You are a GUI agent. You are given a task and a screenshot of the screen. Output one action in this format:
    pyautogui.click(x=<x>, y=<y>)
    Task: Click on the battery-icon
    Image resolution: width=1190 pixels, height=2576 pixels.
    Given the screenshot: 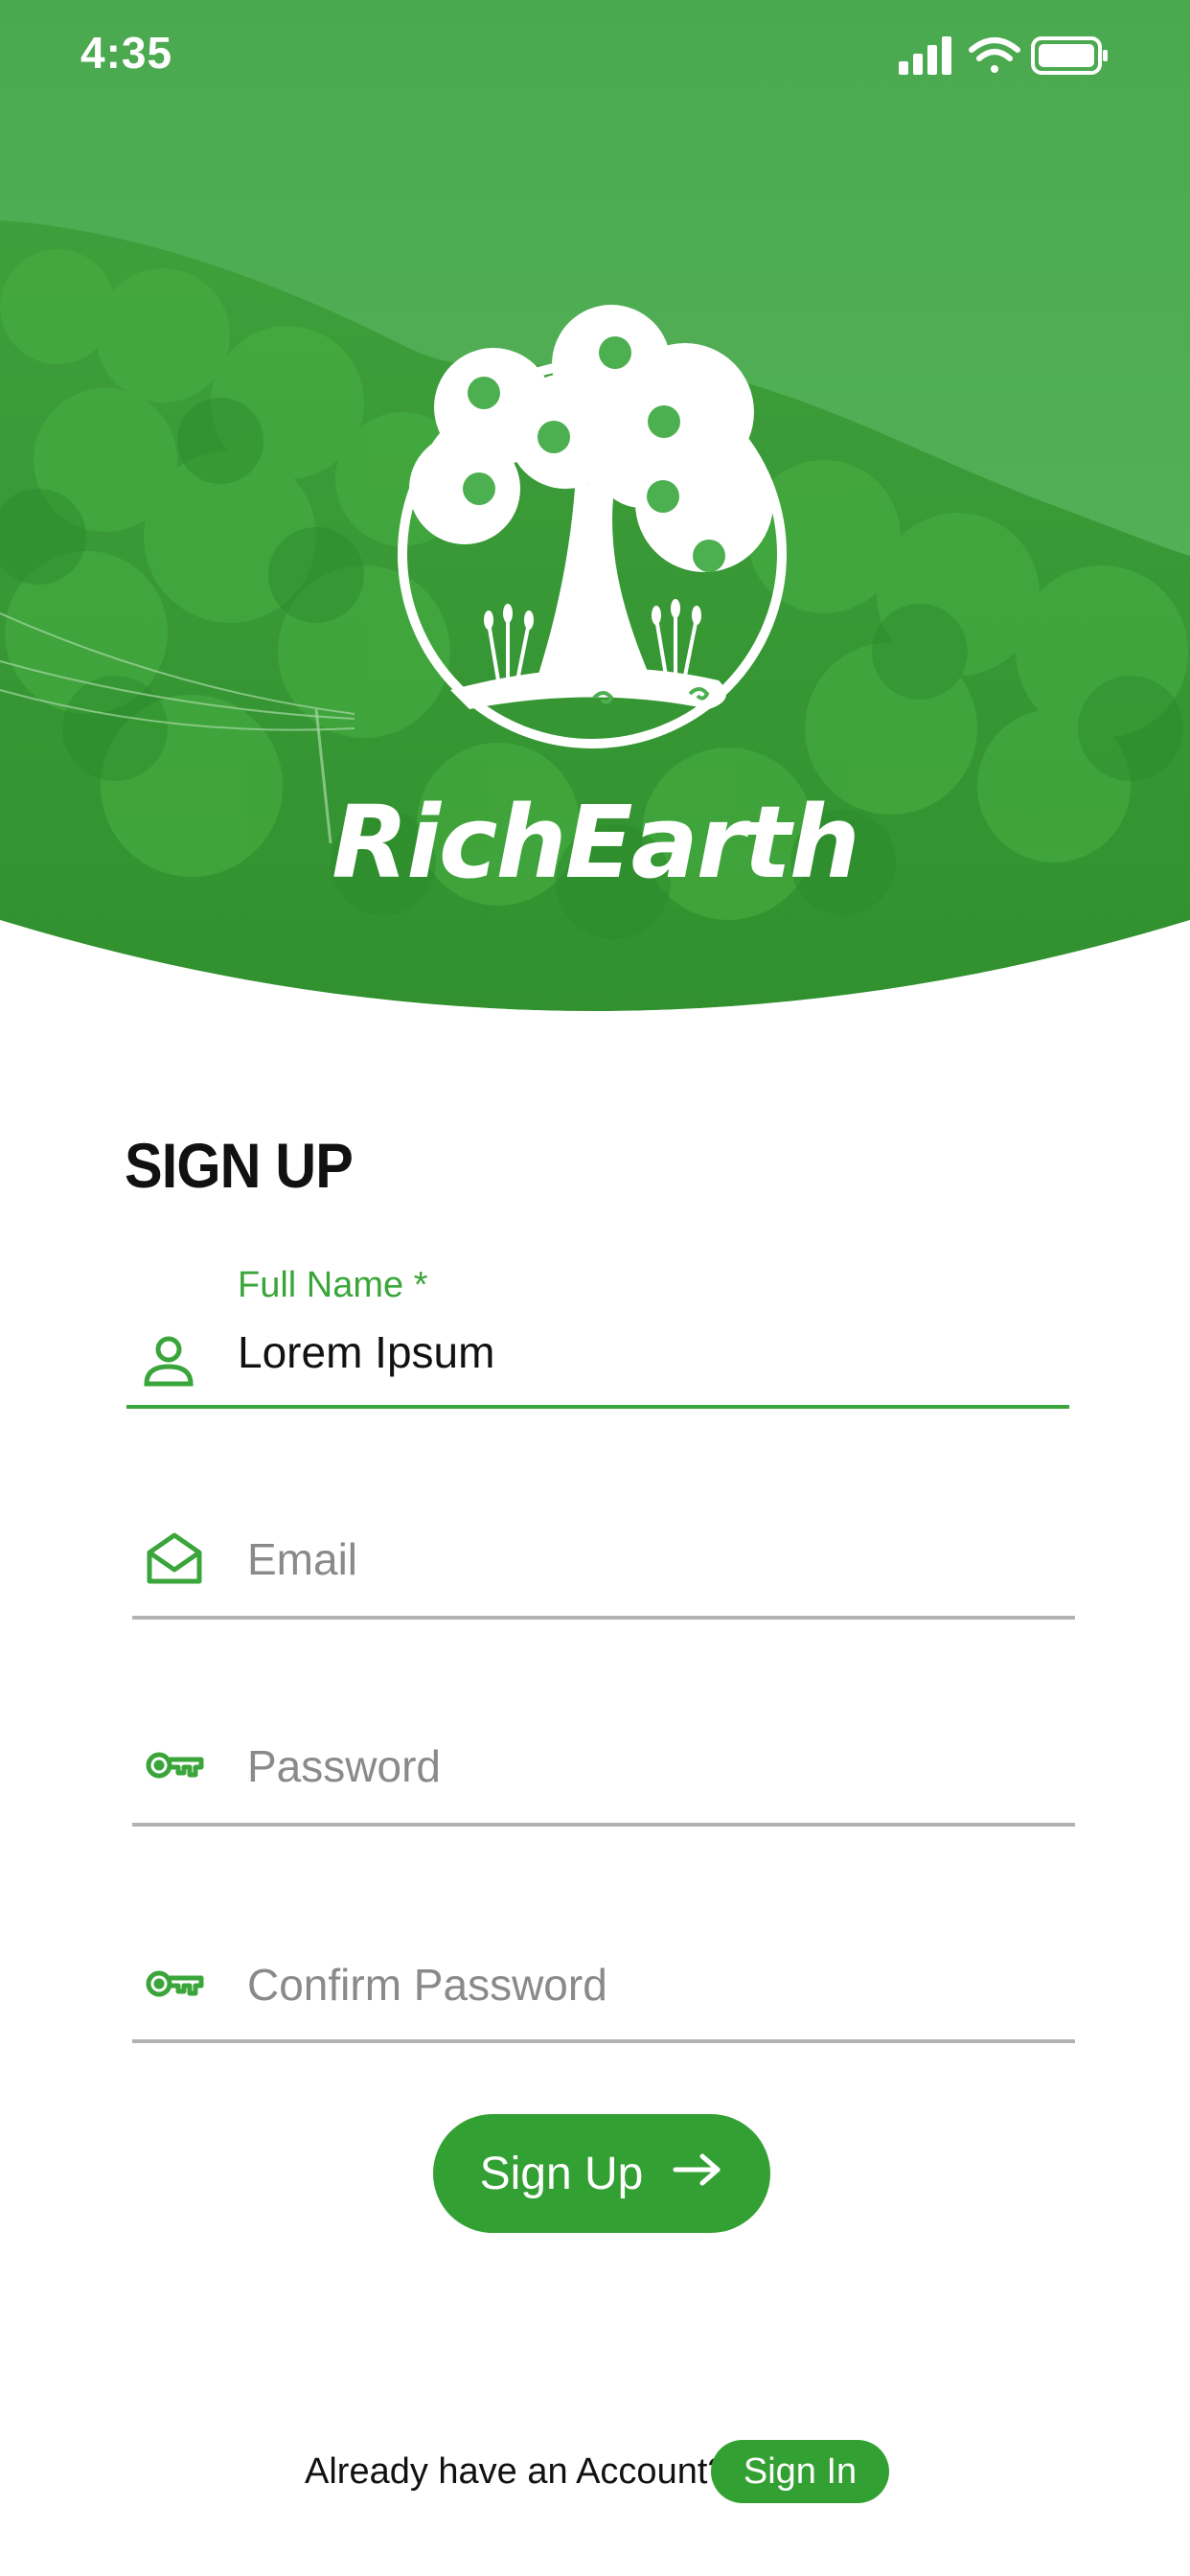 What is the action you would take?
    pyautogui.click(x=1070, y=55)
    